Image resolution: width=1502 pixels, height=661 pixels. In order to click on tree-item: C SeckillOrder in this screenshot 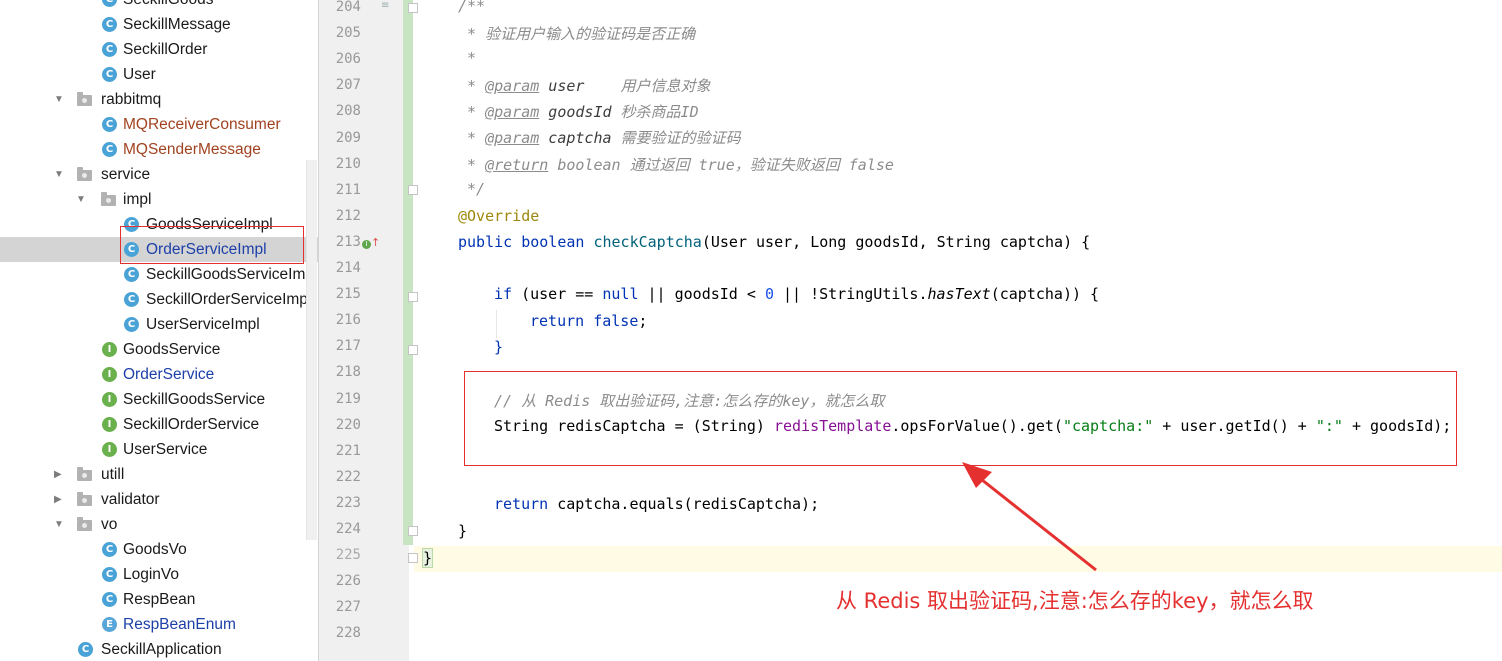, I will do `click(159, 49)`.